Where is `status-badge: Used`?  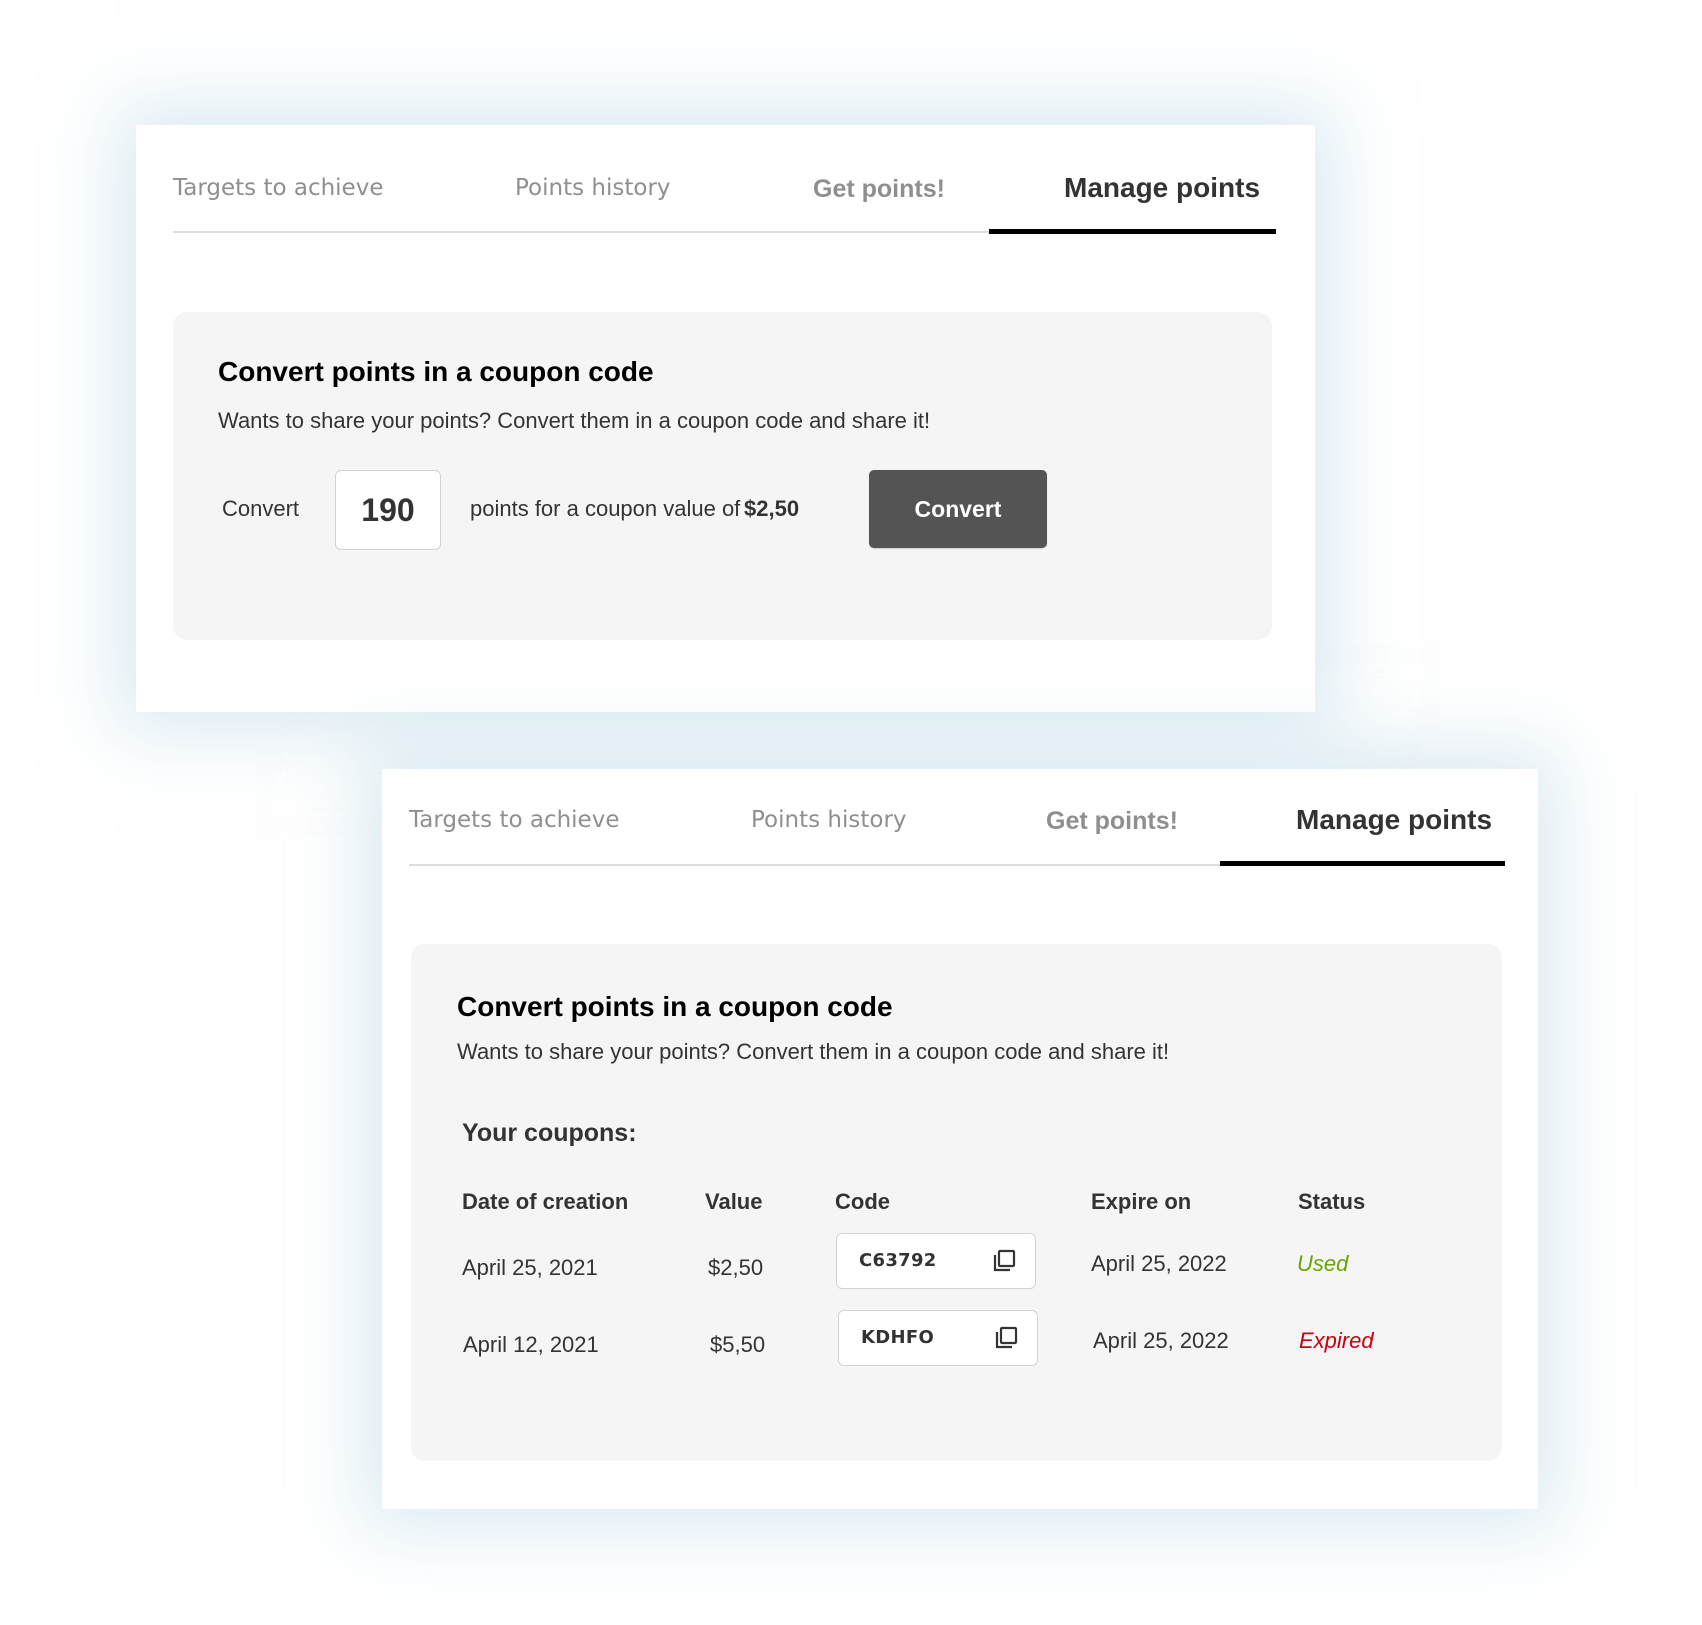 status-badge: Used is located at coordinates (1323, 1263).